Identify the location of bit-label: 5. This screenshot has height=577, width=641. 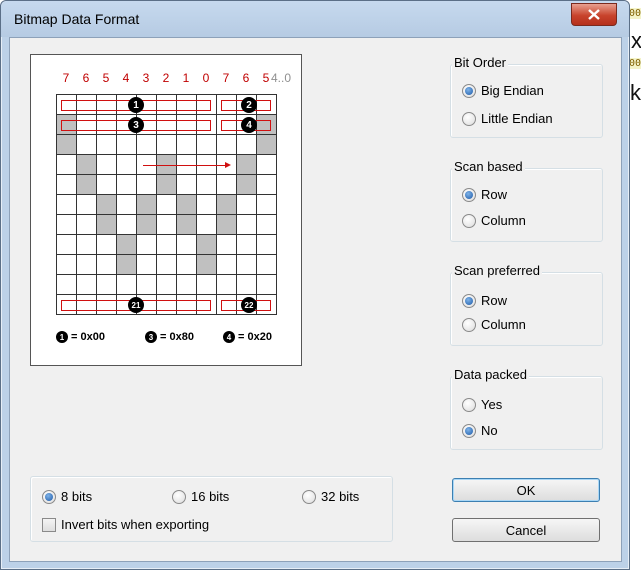
(106, 78).